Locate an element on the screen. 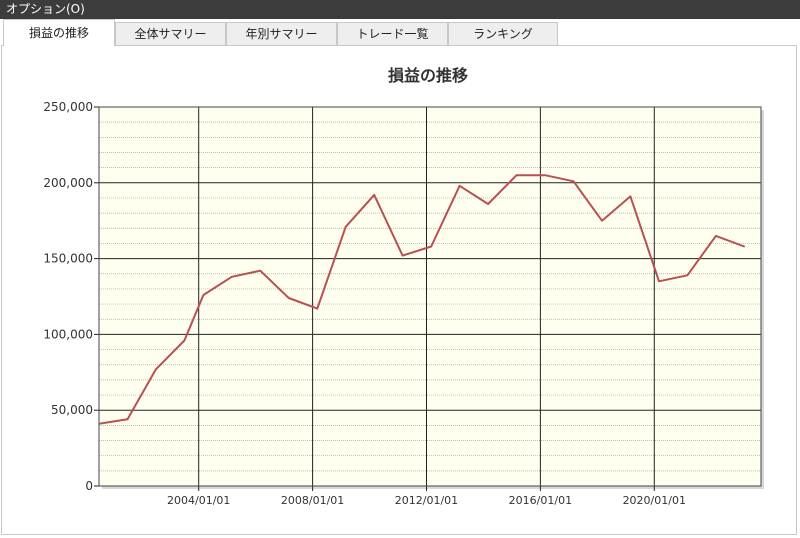 This screenshot has height=538, width=800. y-tick-label: 100,000 is located at coordinates (68, 334).